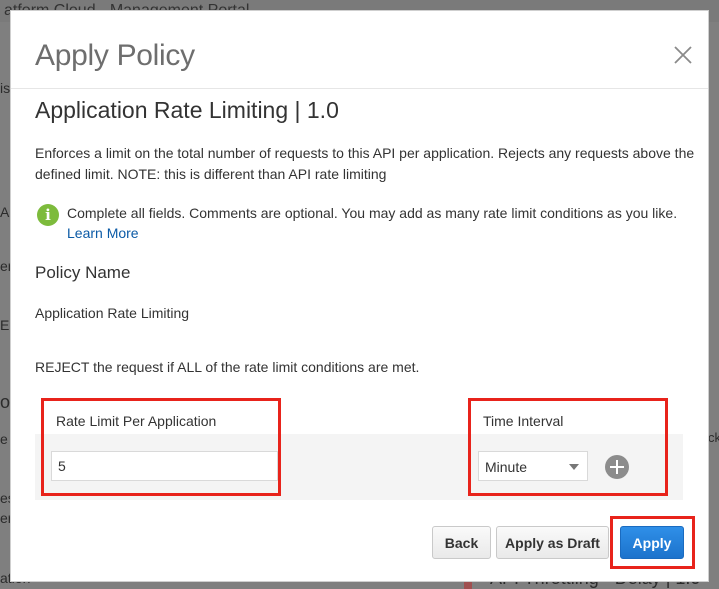 The height and width of the screenshot is (589, 719). What do you see at coordinates (103, 233) in the screenshot?
I see `learn-more-link: Learn More` at bounding box center [103, 233].